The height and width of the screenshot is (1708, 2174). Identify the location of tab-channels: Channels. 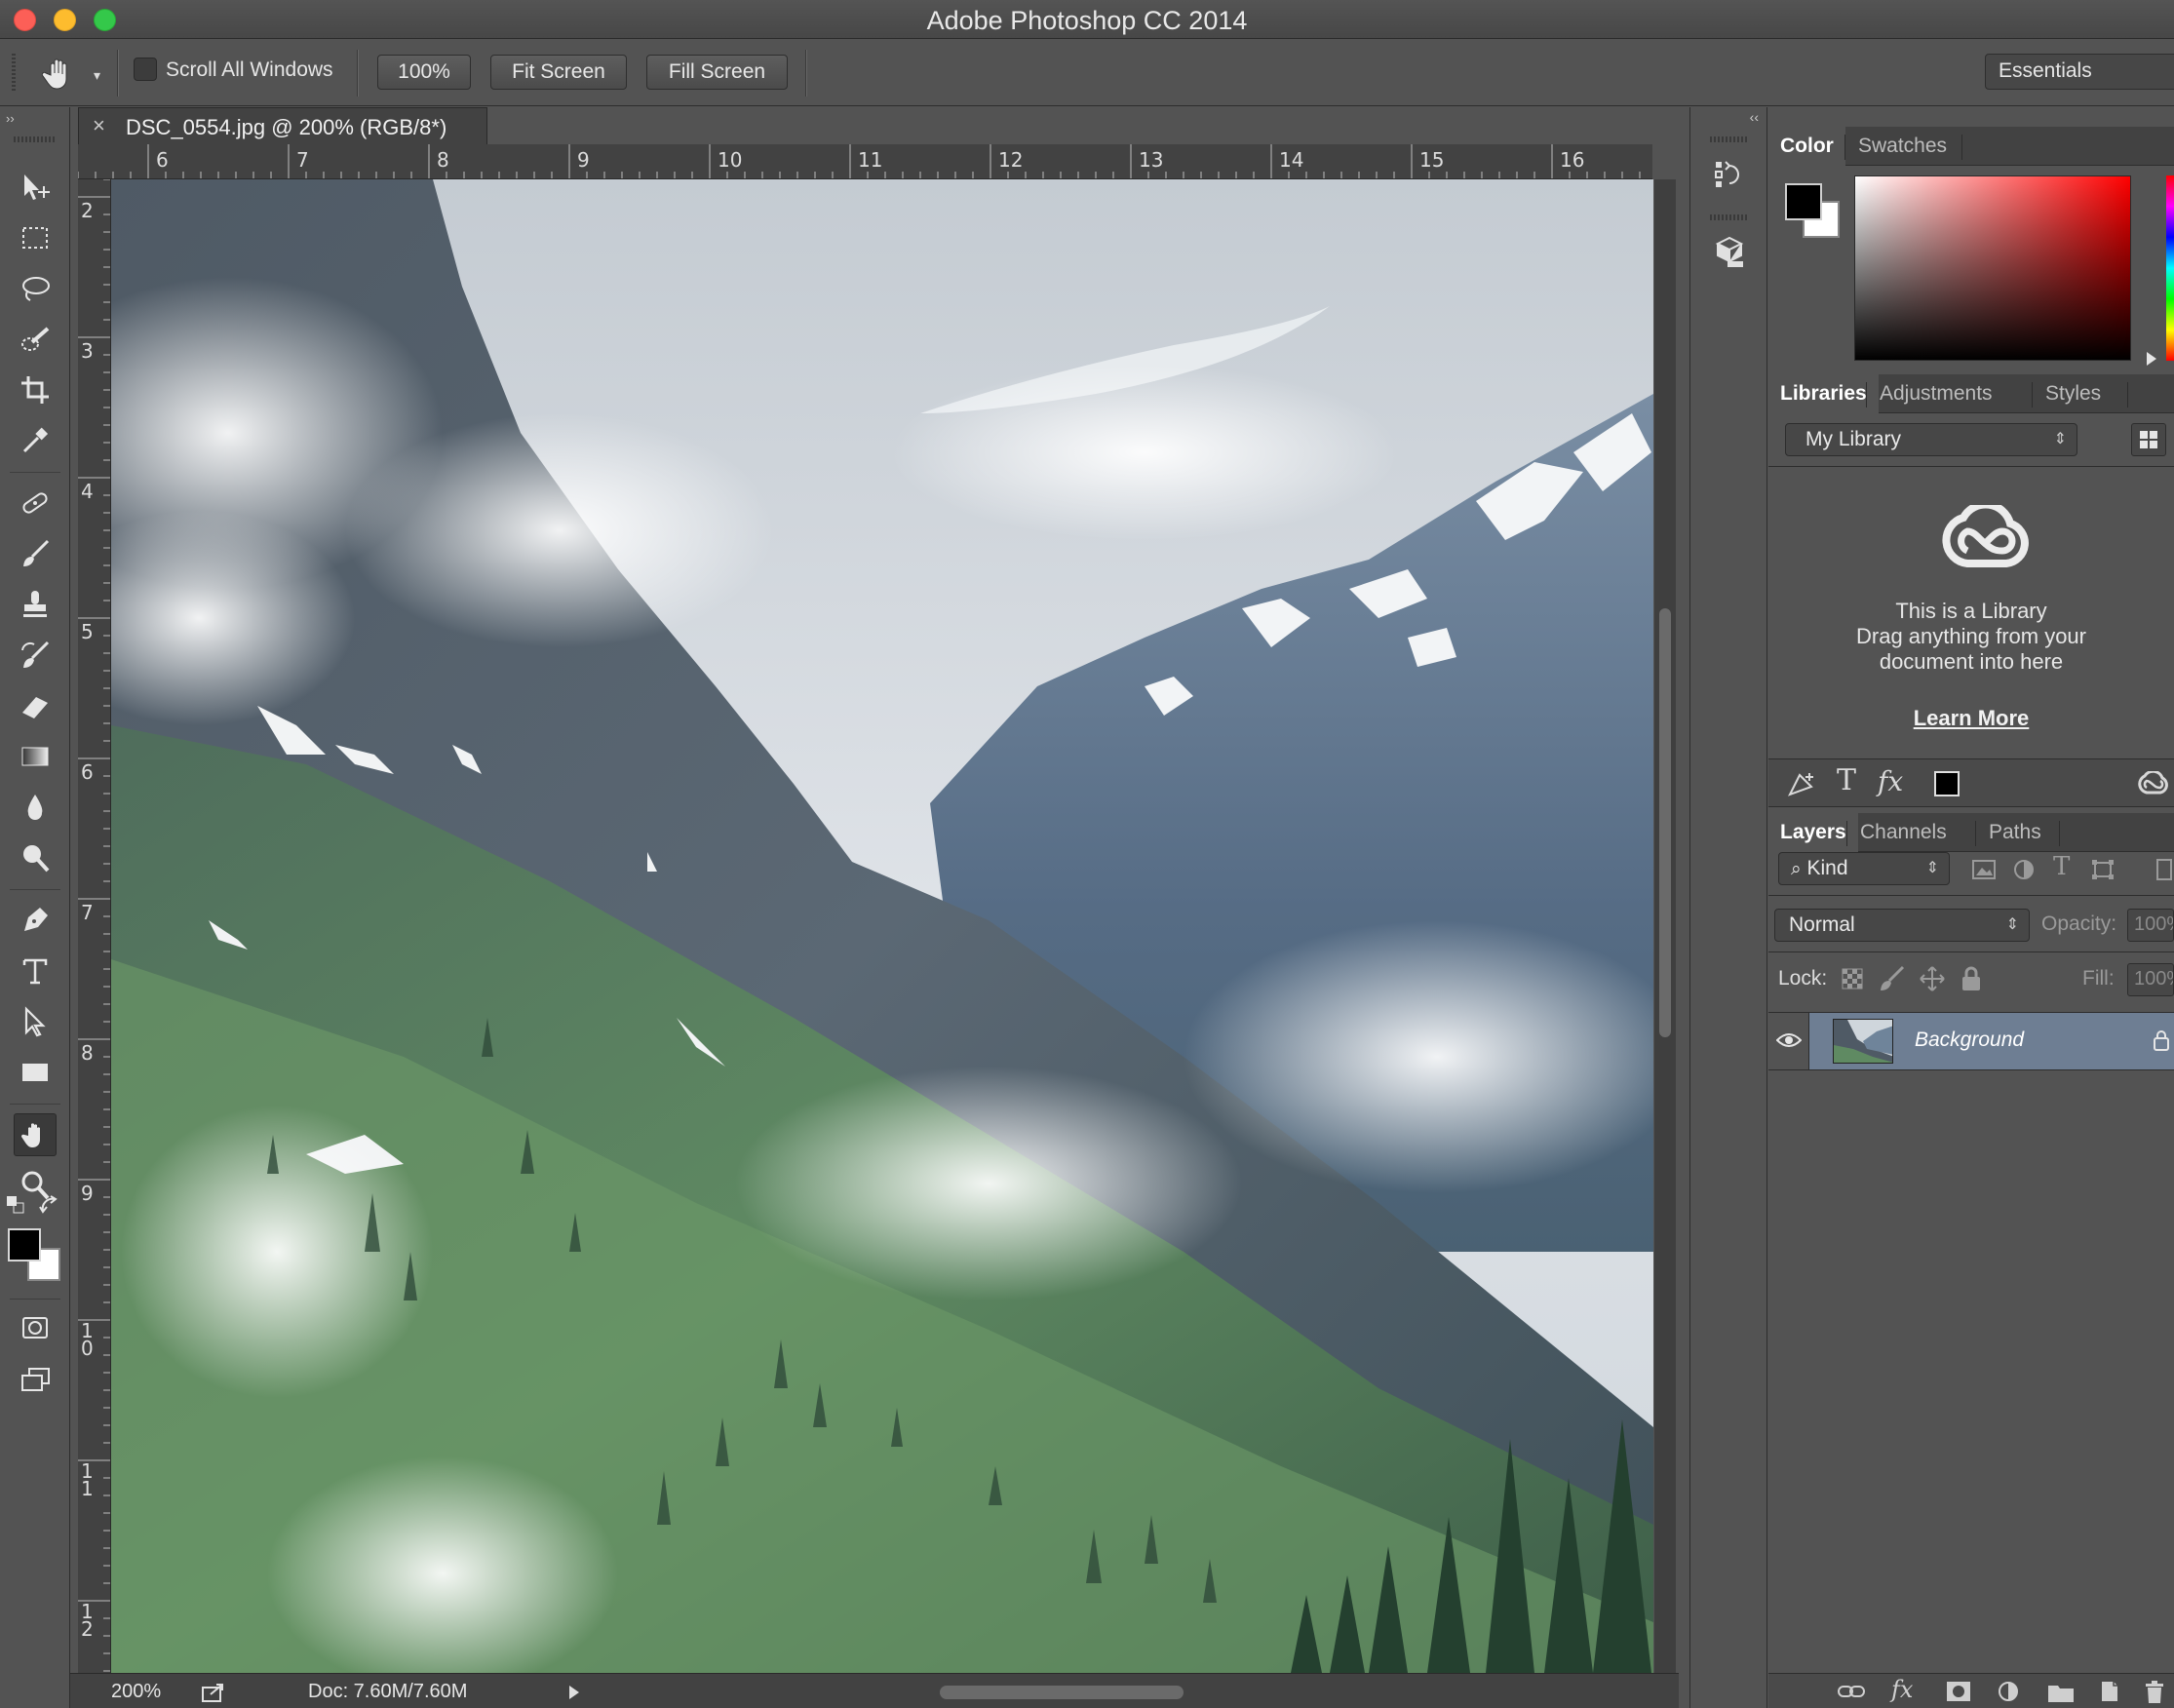
(1903, 832).